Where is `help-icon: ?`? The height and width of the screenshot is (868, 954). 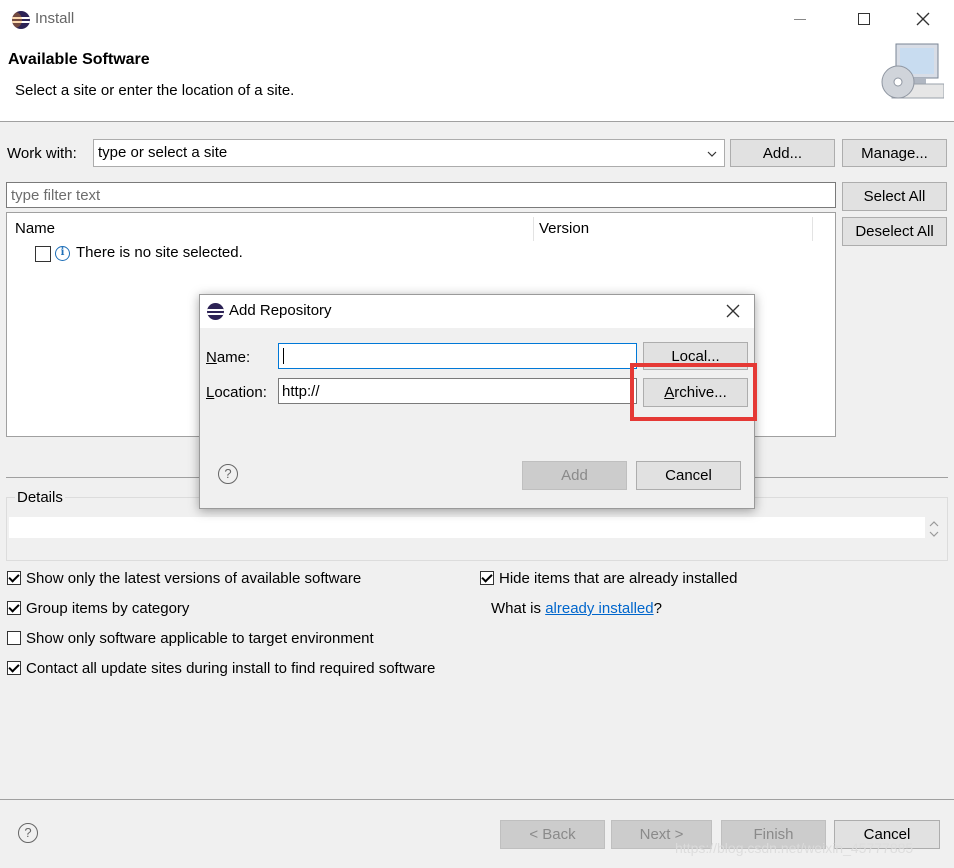 help-icon: ? is located at coordinates (28, 833).